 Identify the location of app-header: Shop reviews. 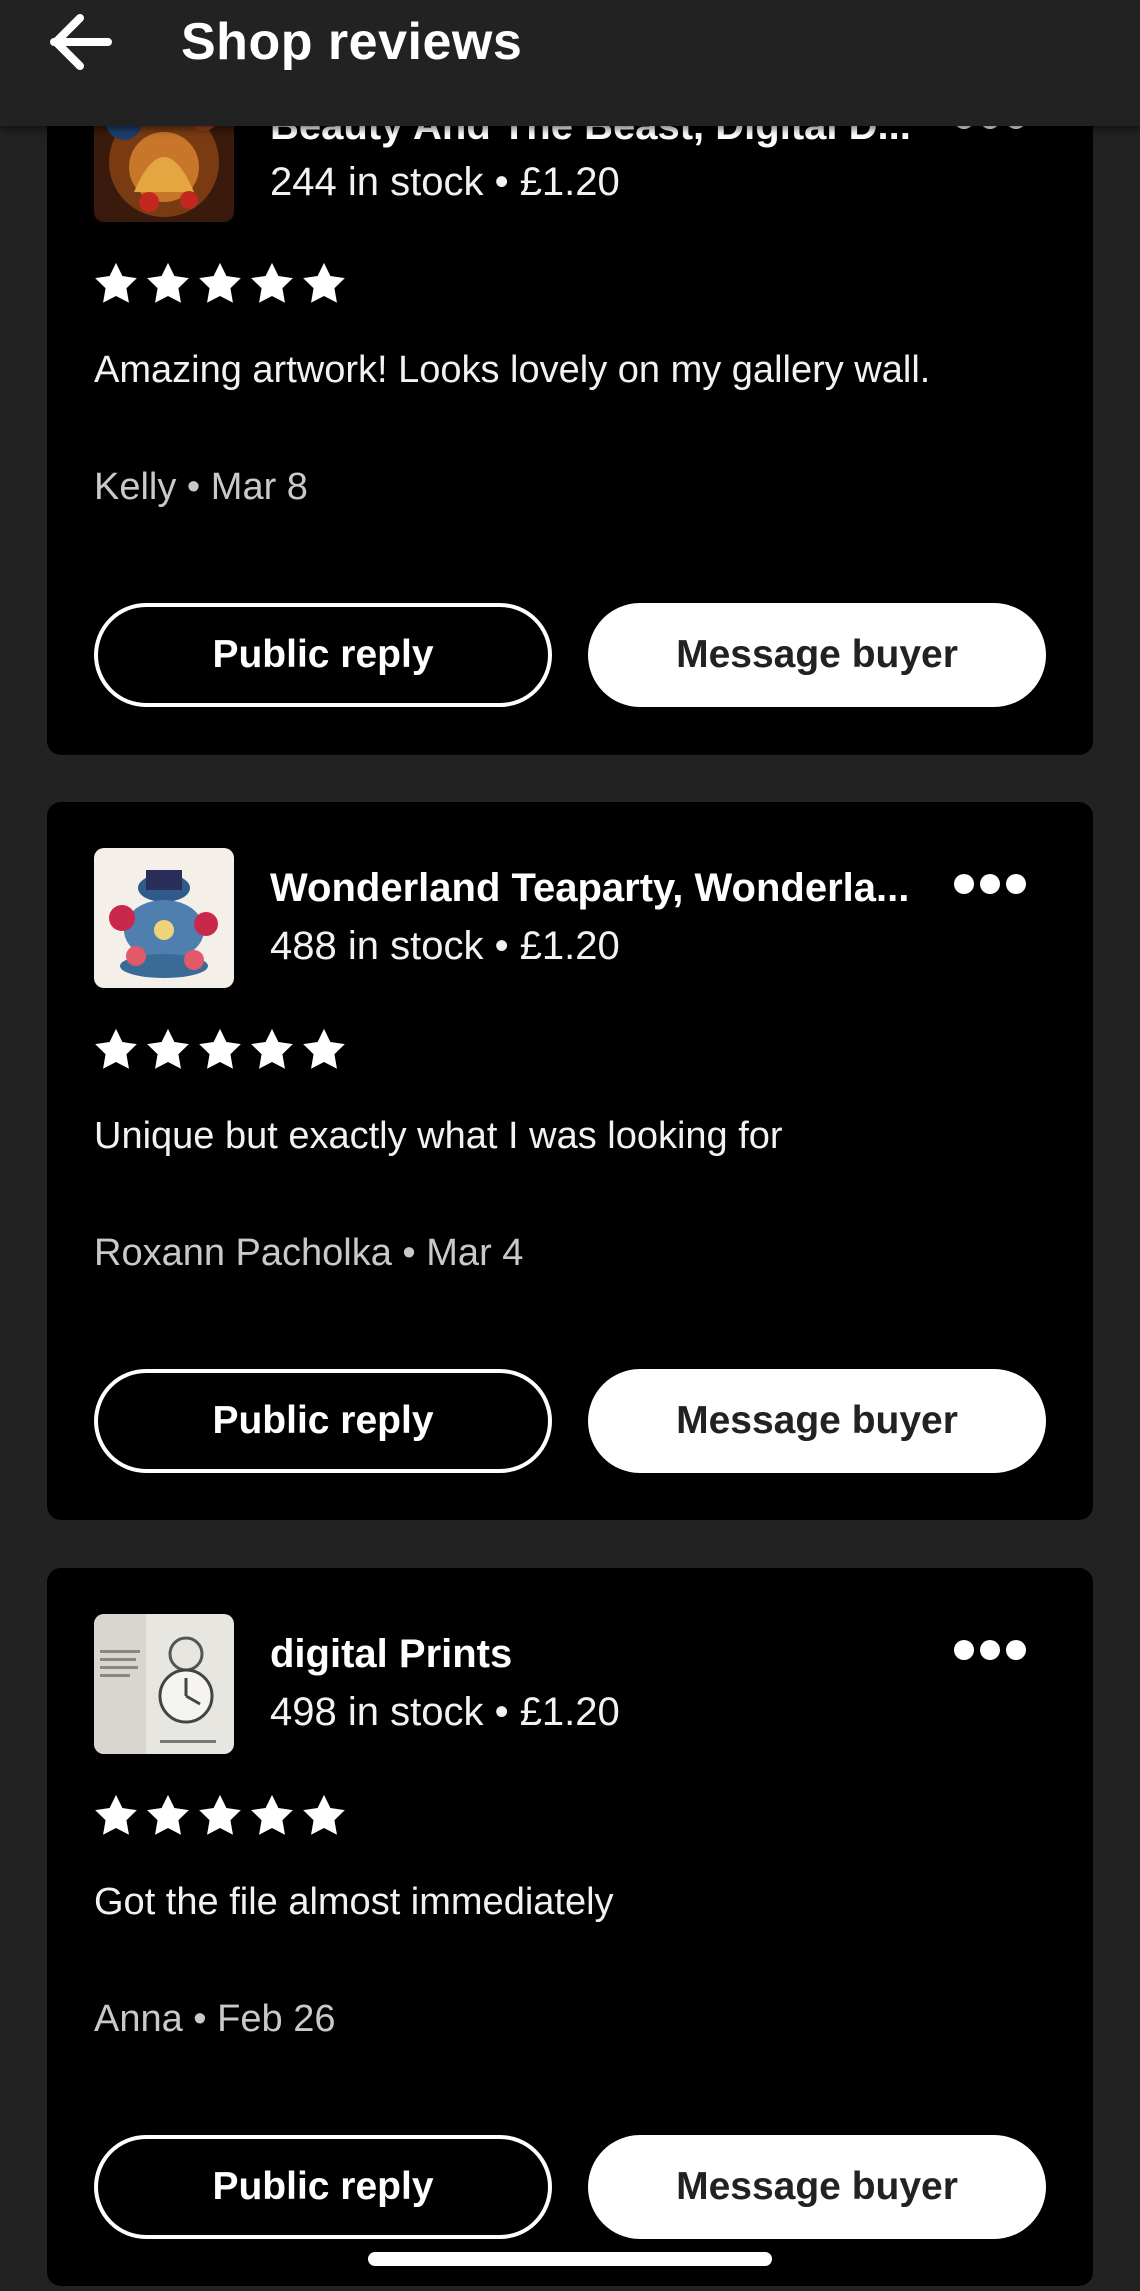
(570, 63).